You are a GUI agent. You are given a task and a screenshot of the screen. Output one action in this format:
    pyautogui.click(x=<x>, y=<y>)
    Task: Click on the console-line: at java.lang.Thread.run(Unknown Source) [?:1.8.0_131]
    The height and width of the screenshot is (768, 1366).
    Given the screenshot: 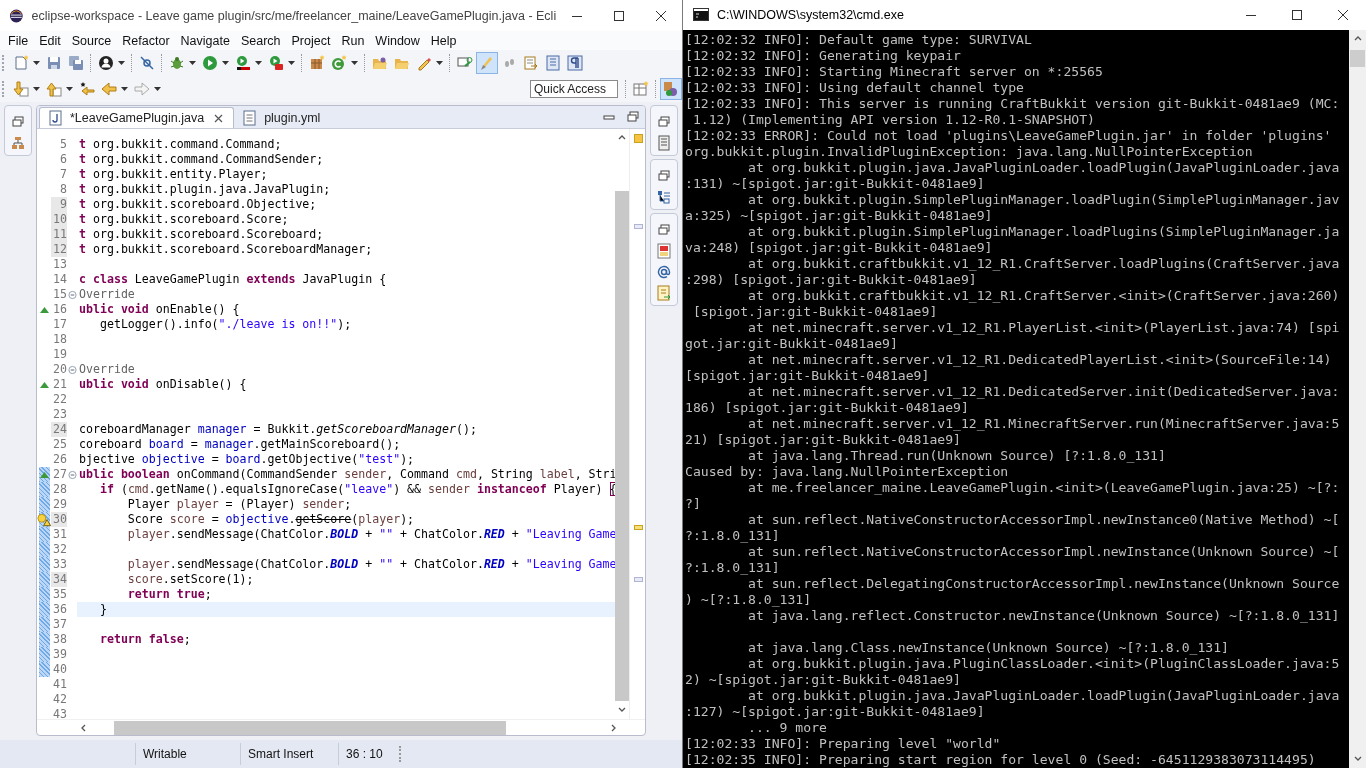 What is the action you would take?
    pyautogui.click(x=957, y=456)
    